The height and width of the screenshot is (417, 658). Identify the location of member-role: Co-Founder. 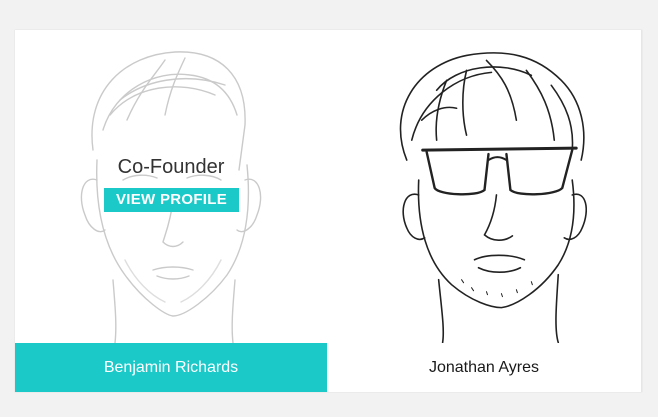
(171, 167).